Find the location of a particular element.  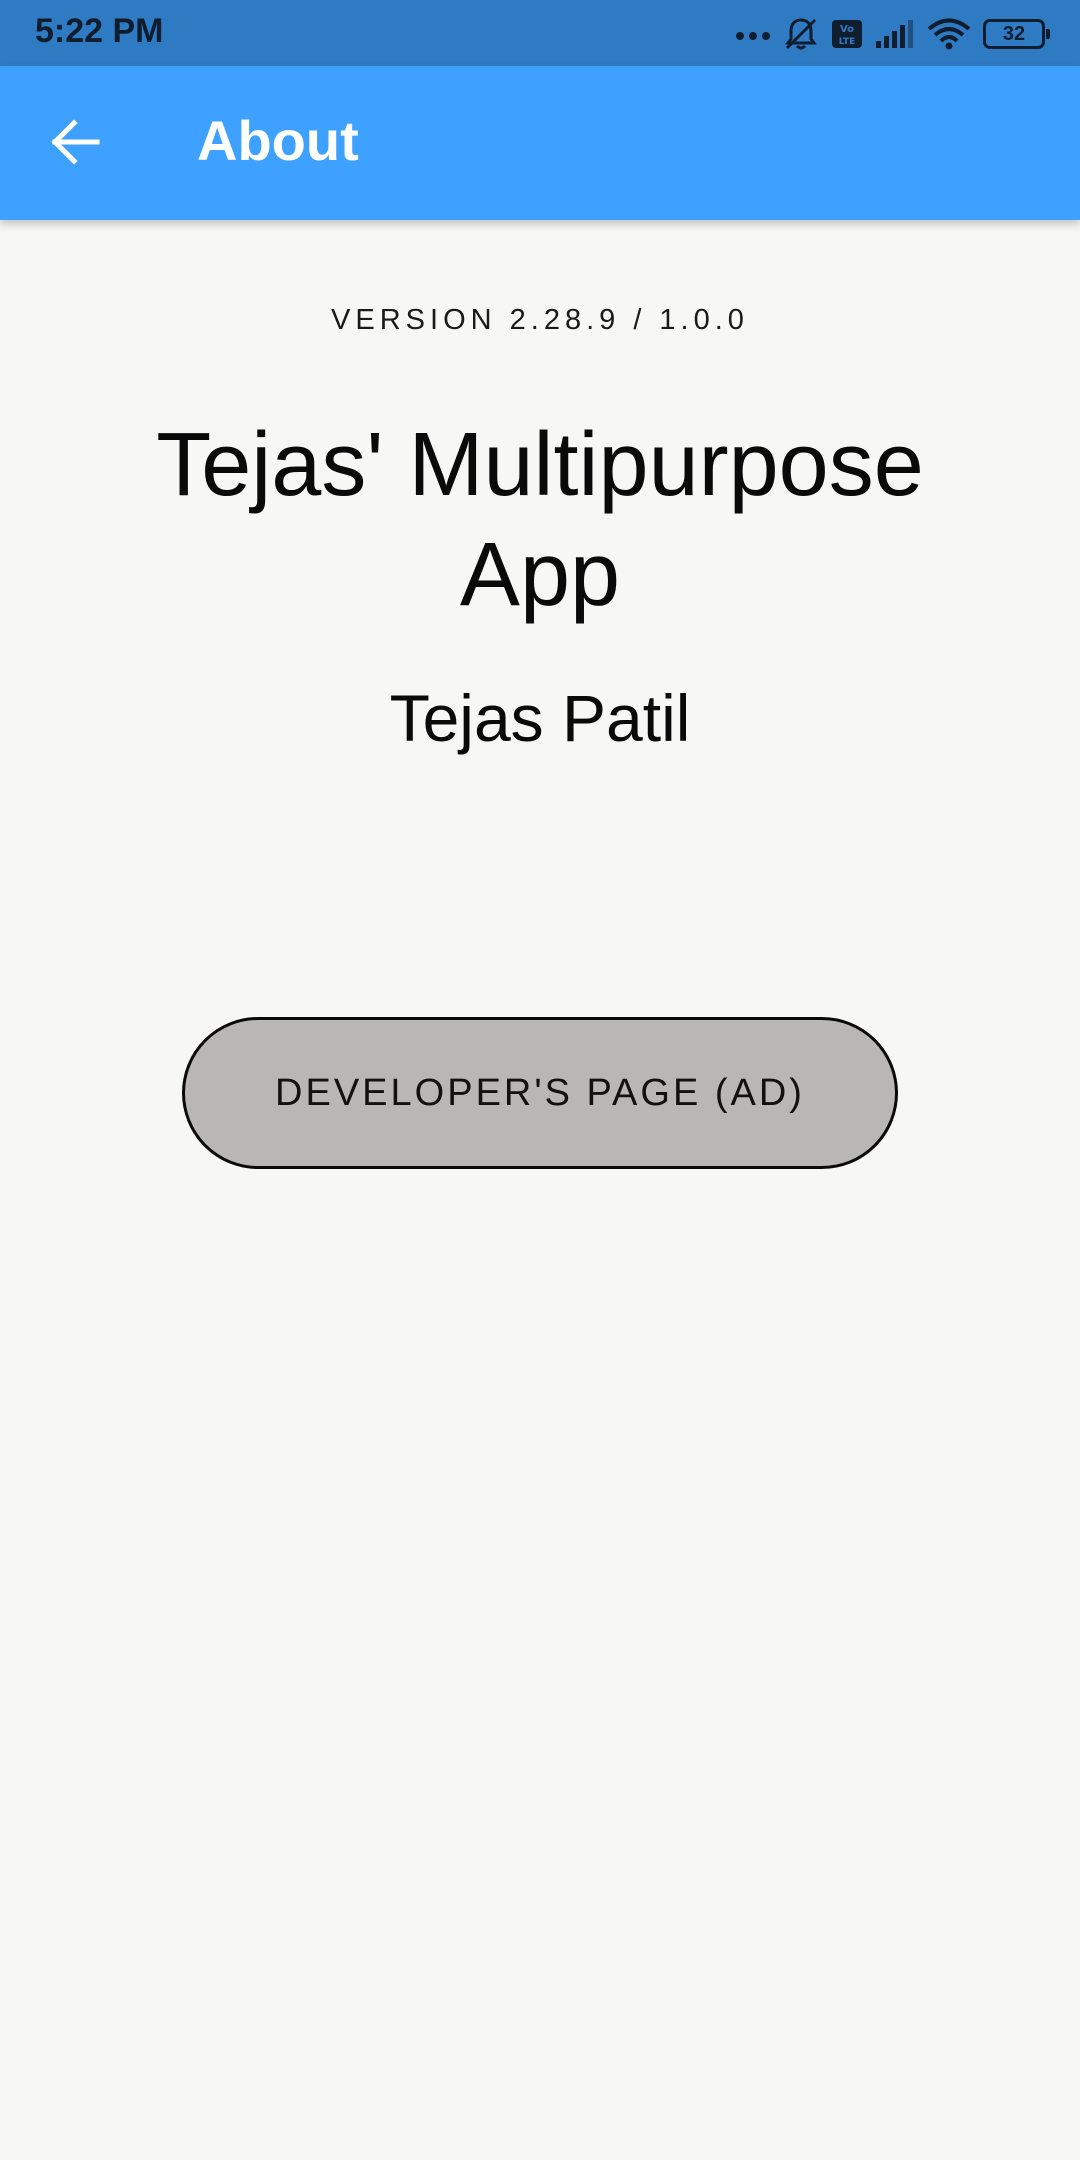

version-label: VERSION 2.28.9 / 1.0.0 is located at coordinates (540, 320).